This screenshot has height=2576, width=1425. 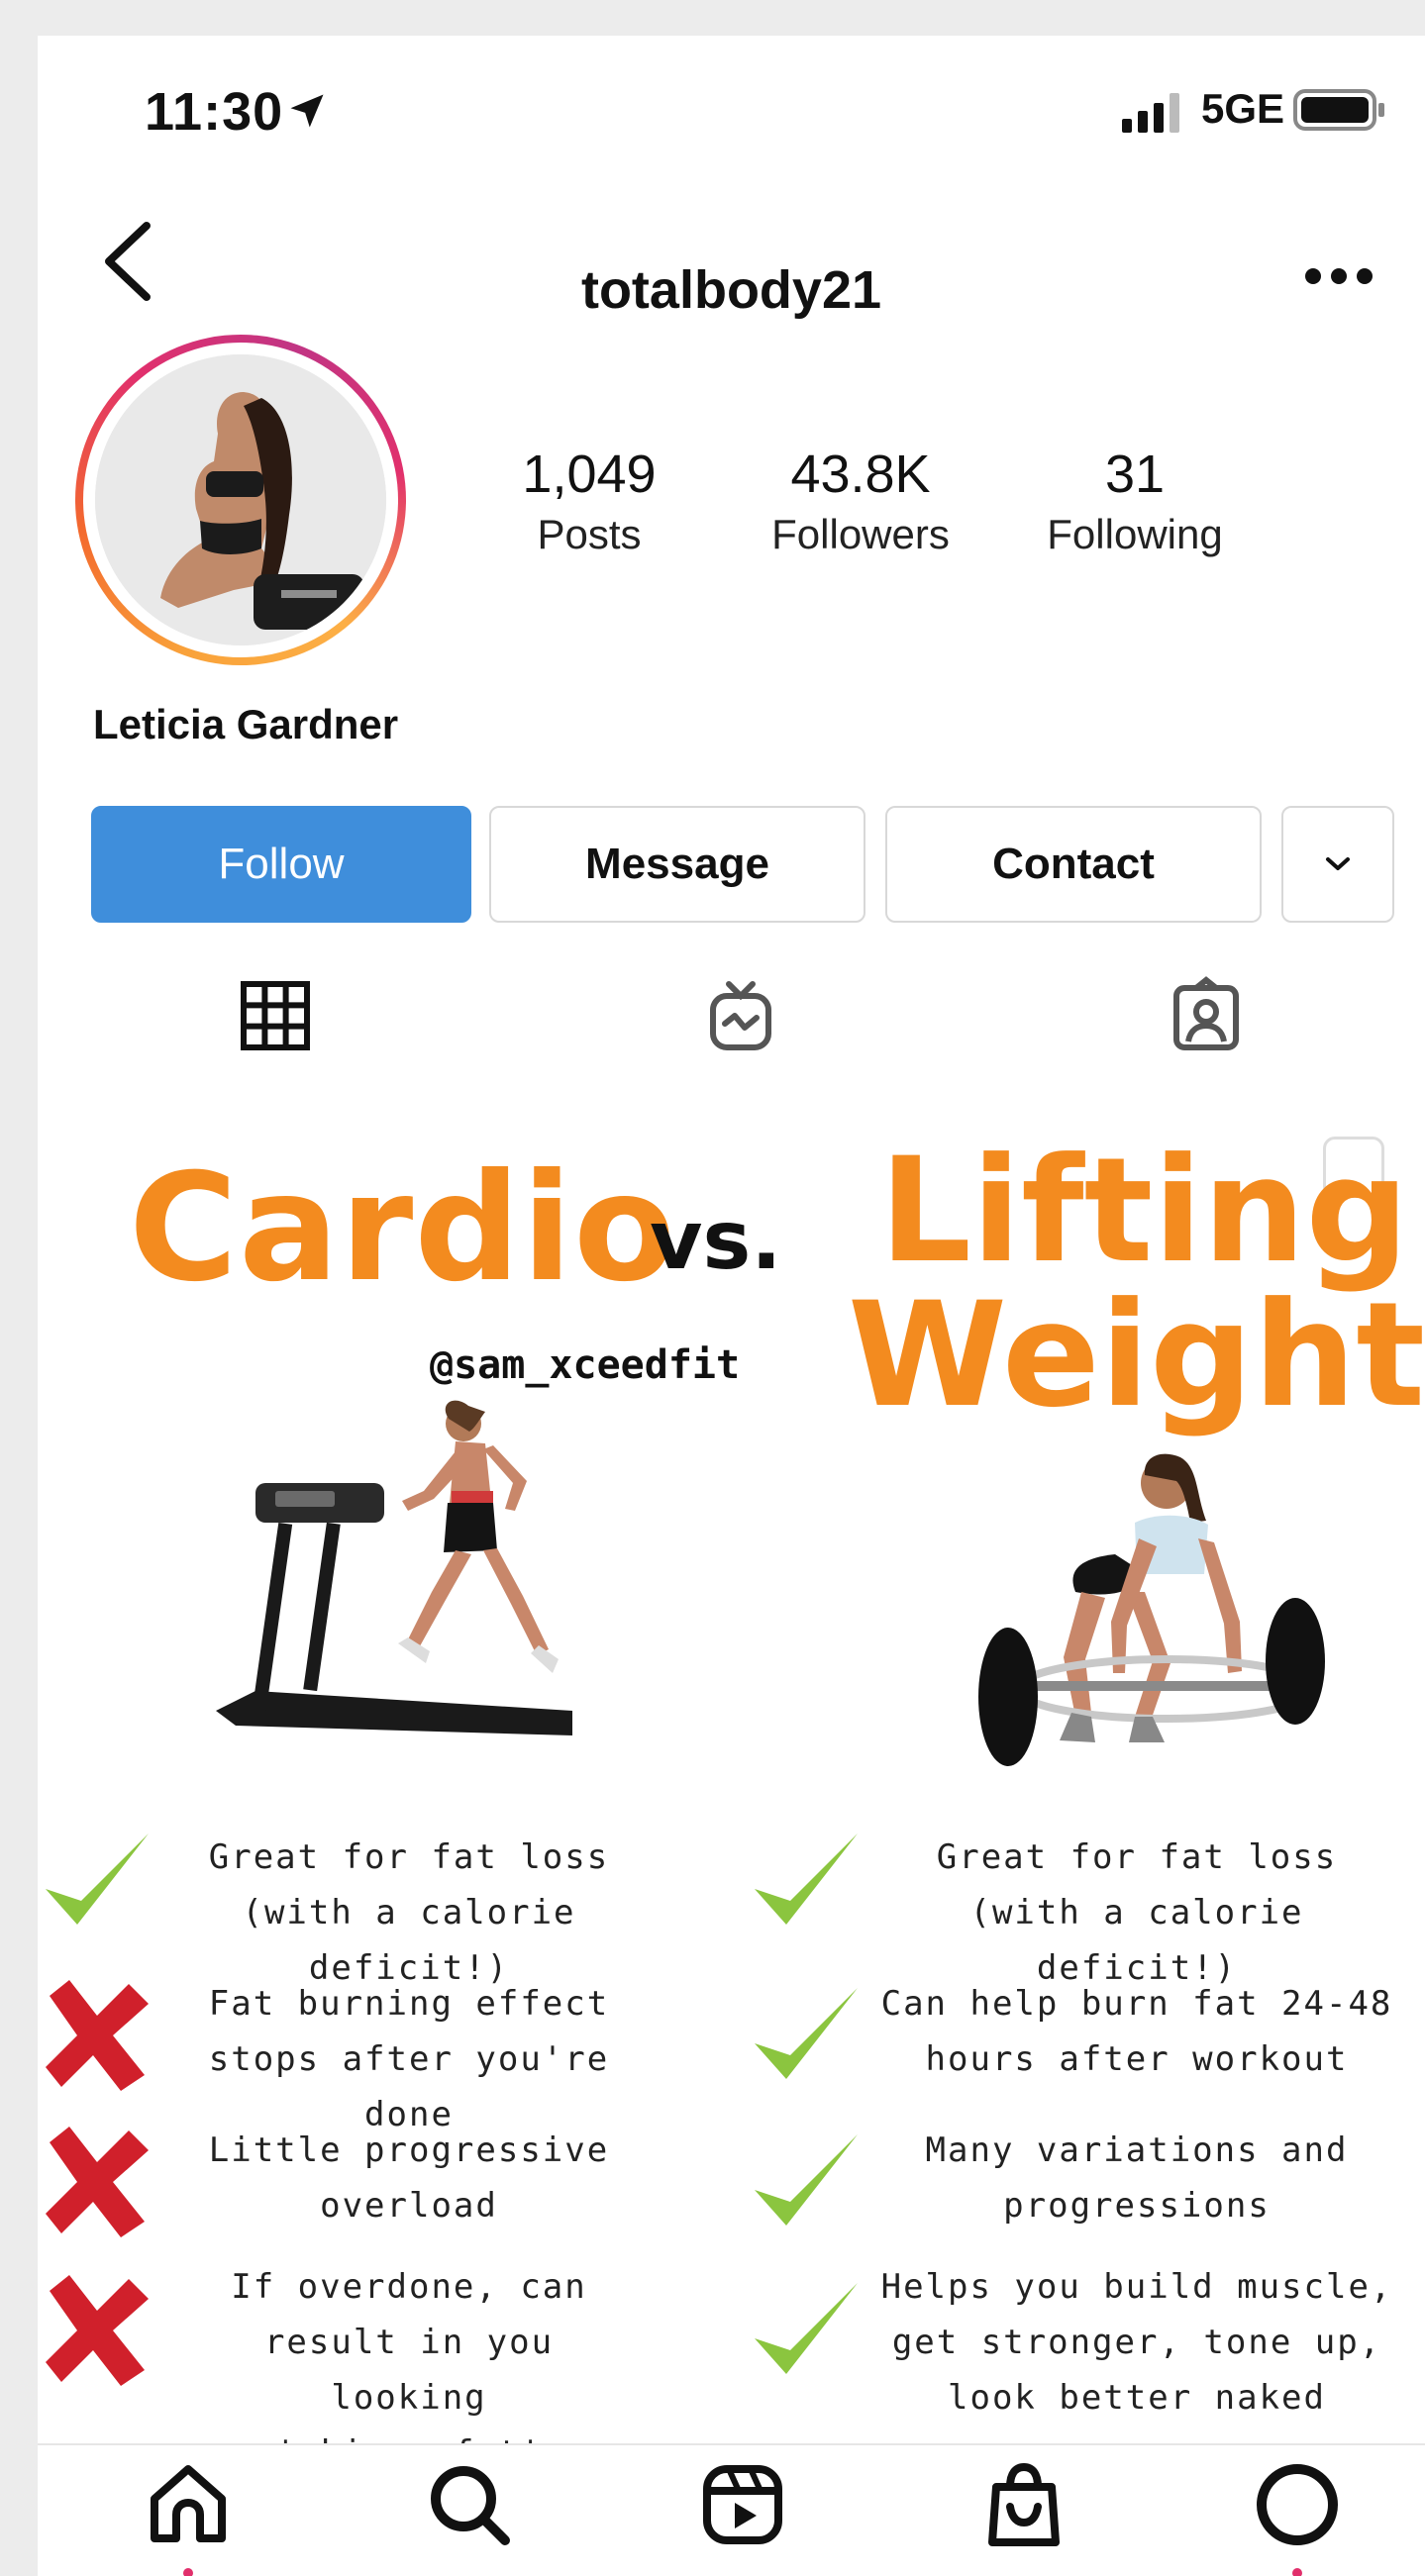 I want to click on avatar-photo, so click(x=241, y=500).